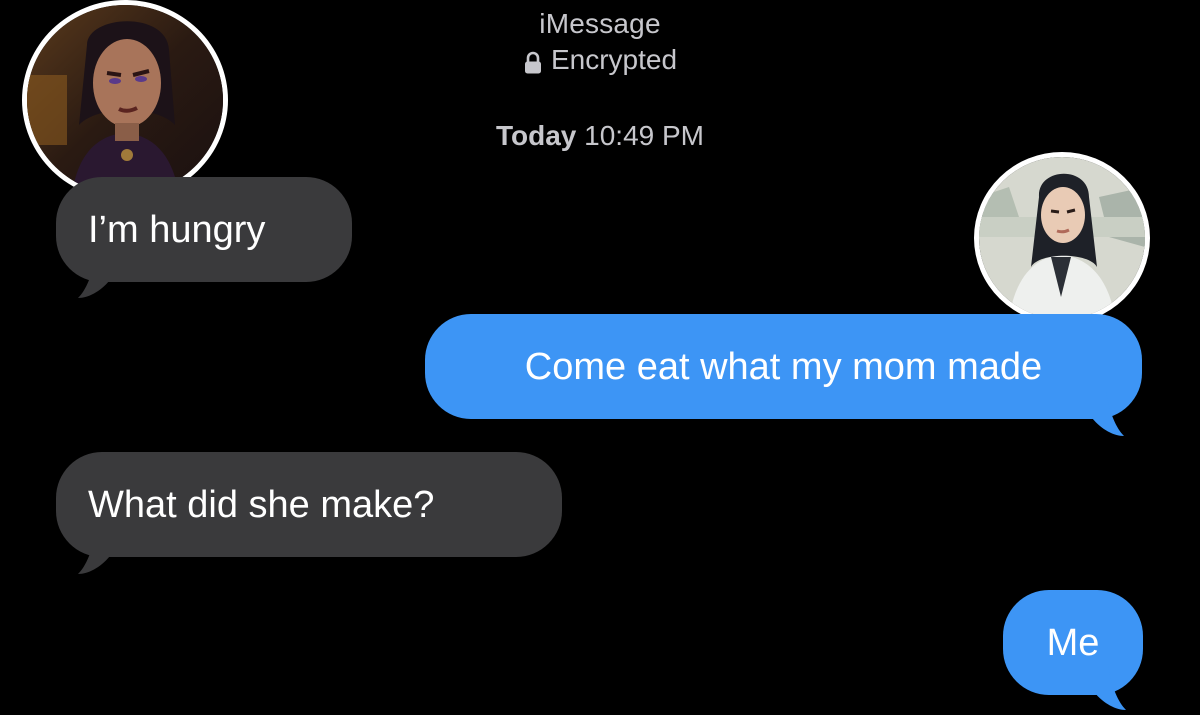 This screenshot has width=1200, height=715. I want to click on user-avatar, so click(1062, 238).